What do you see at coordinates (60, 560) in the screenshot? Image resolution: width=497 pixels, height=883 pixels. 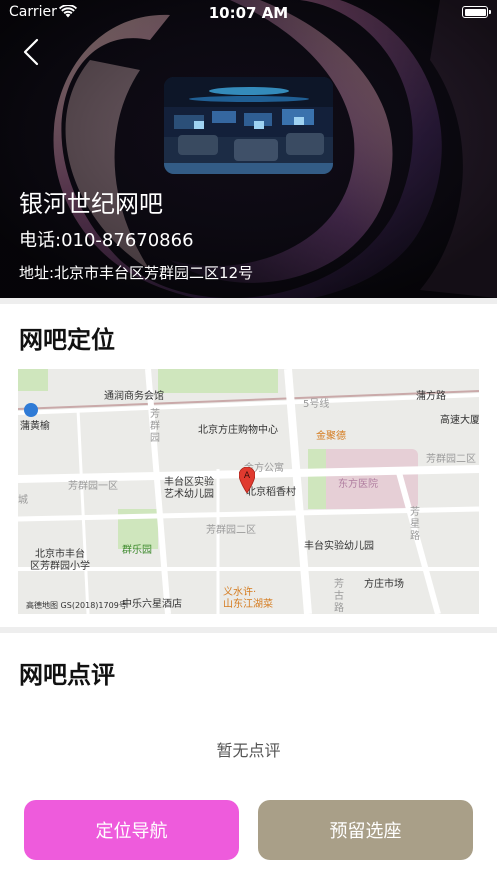 I see `map-label: 北京市丰台 区芳群园小学` at bounding box center [60, 560].